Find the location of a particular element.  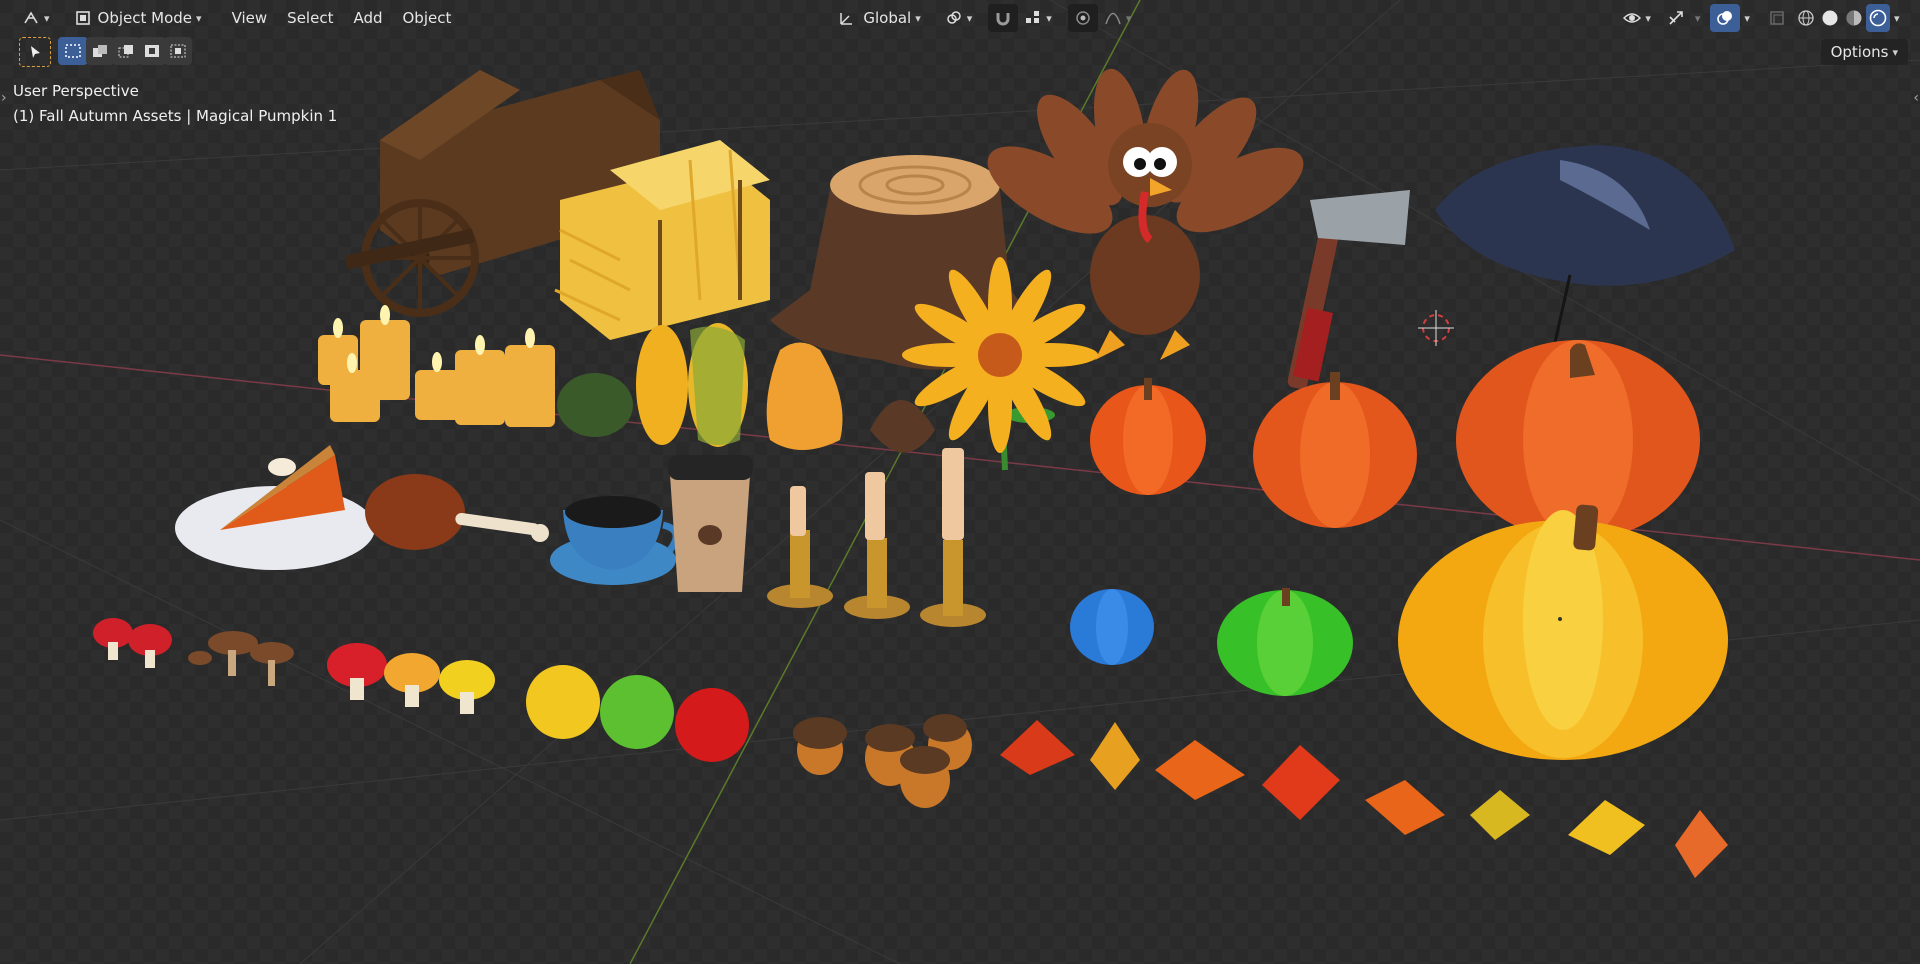

select-mode-extend is located at coordinates (100, 51).